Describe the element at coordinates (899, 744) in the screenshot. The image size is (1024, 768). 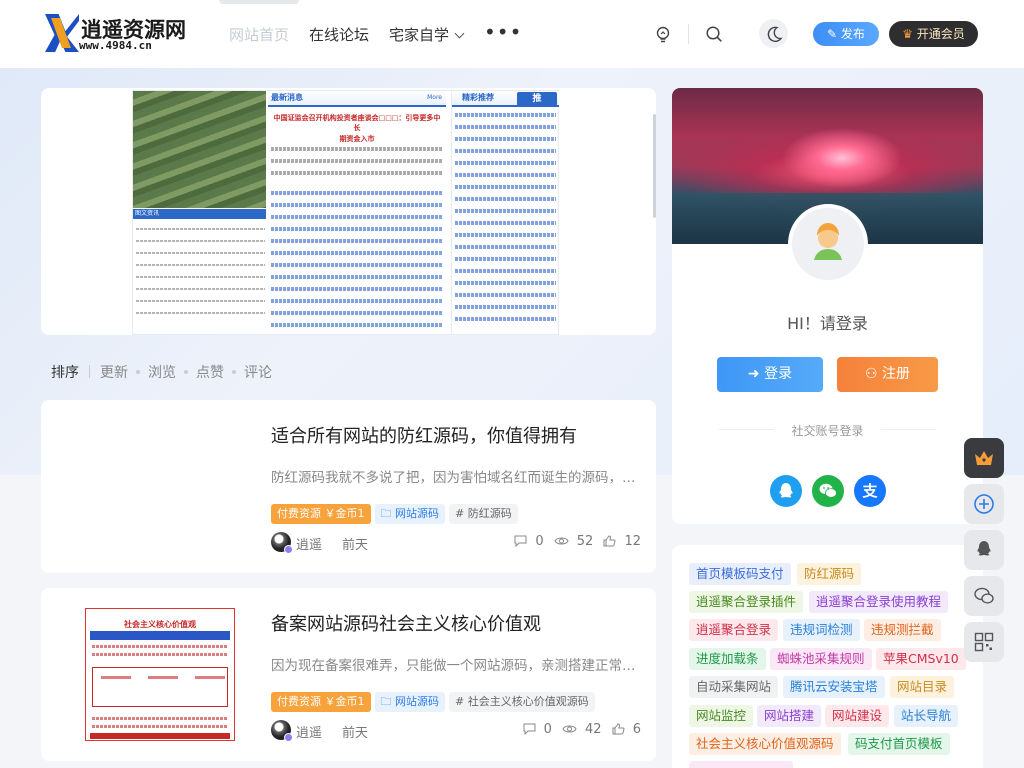
I see `tag-cloud-item: 码支付首页模板` at that location.